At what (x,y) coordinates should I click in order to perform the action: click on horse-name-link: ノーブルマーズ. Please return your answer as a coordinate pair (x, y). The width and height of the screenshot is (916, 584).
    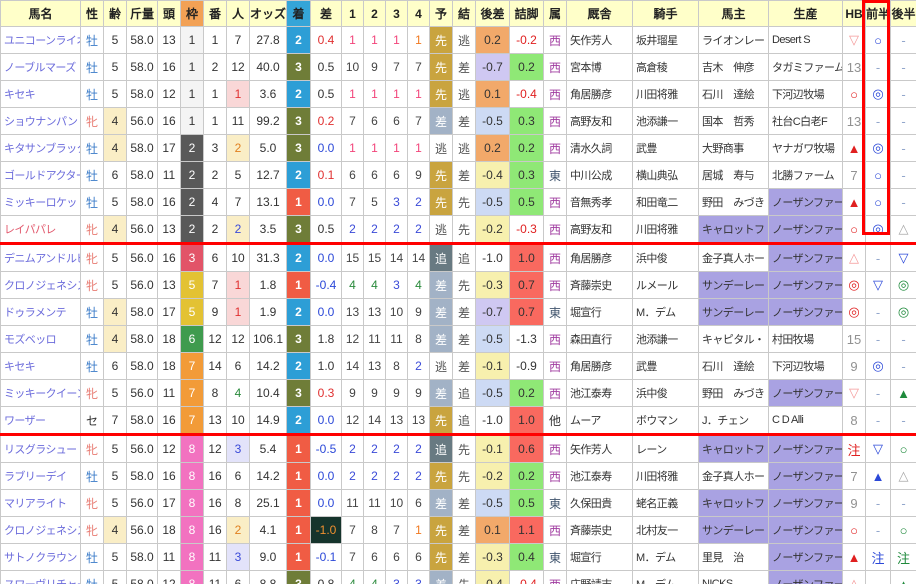
    Looking at the image, I should click on (40, 67).